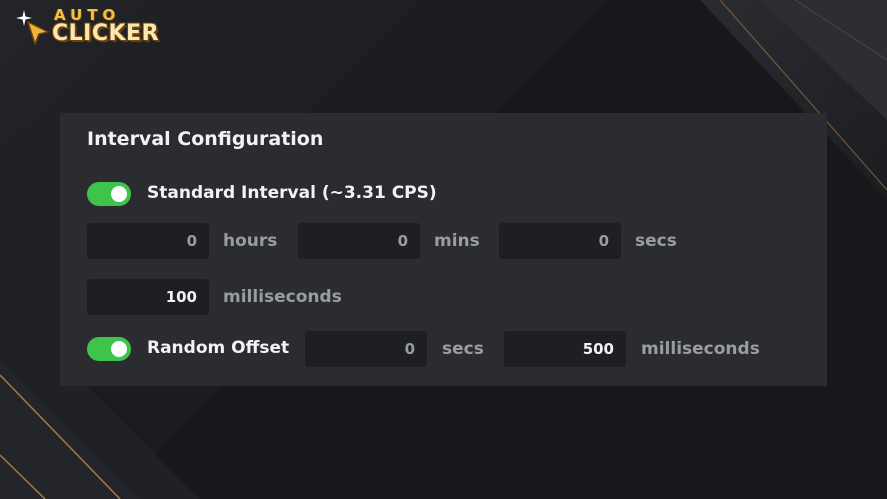 The height and width of the screenshot is (499, 887). What do you see at coordinates (457, 241) in the screenshot?
I see `mins-unit-label: mins` at bounding box center [457, 241].